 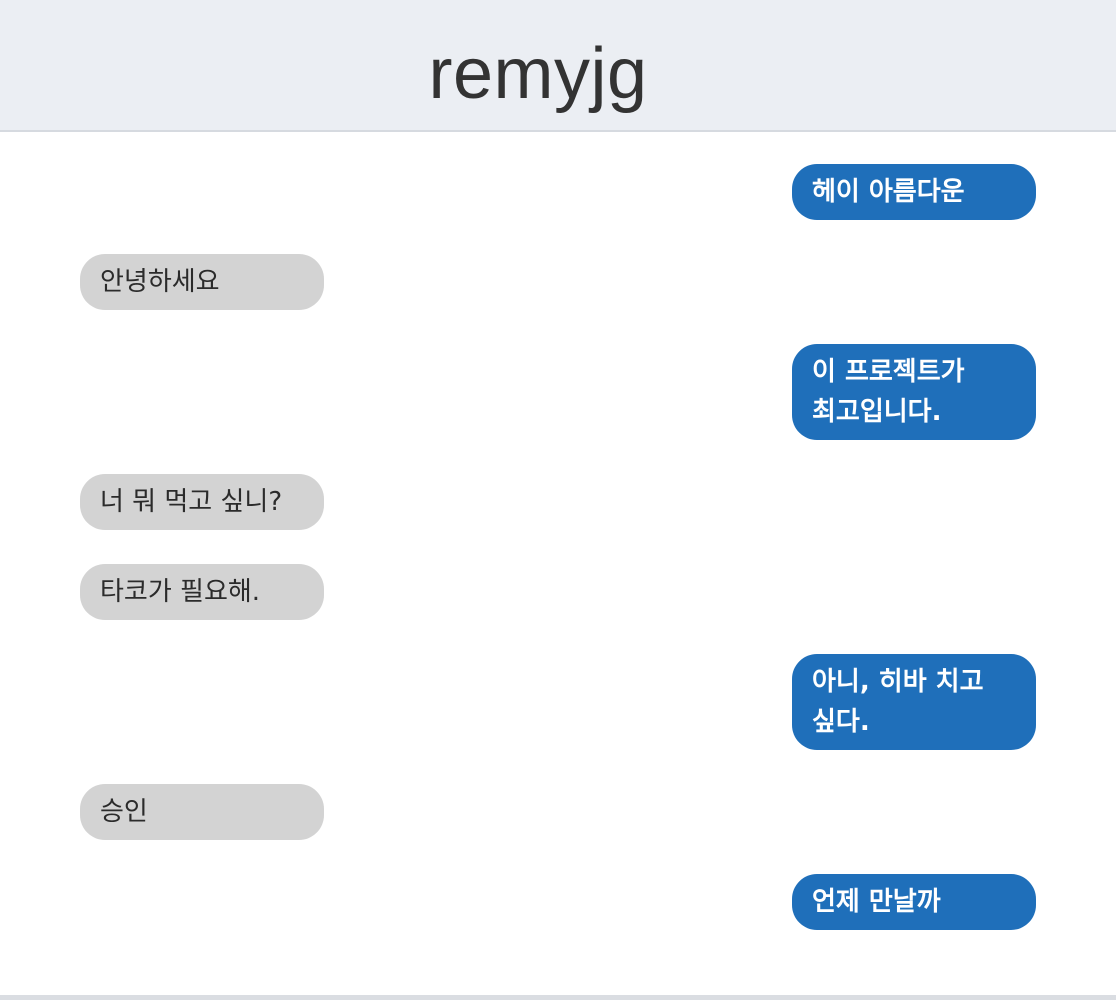 I want to click on chat-header: remyjg, so click(x=558, y=66).